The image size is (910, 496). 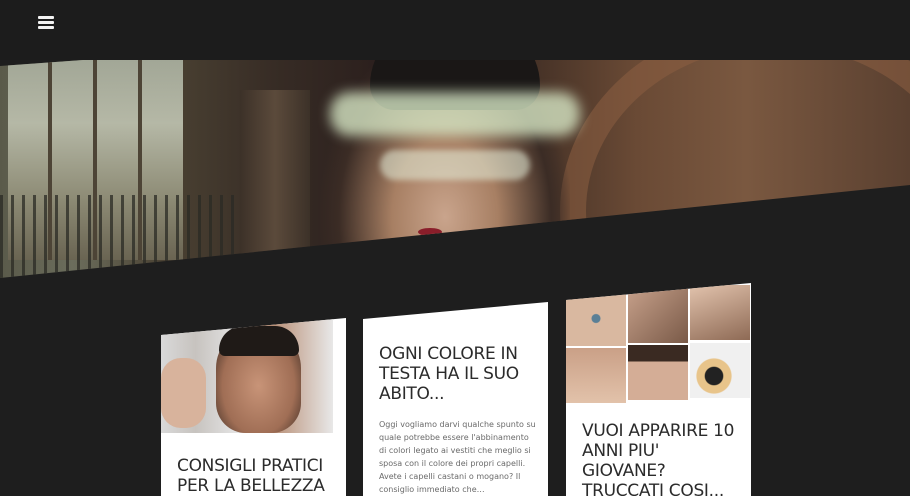 I want to click on hamburger-menu-icon, so click(x=46, y=23).